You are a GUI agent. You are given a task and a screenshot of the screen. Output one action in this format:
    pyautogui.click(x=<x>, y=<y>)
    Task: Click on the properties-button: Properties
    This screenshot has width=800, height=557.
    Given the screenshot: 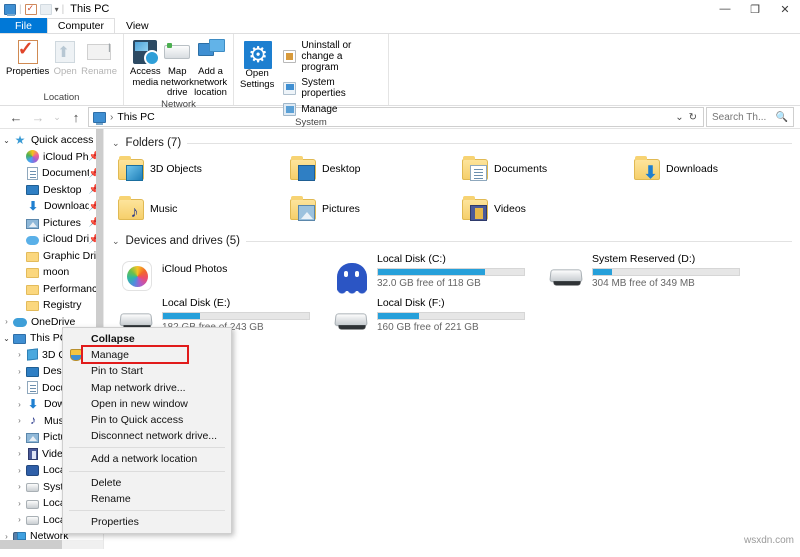 What is the action you would take?
    pyautogui.click(x=27, y=57)
    